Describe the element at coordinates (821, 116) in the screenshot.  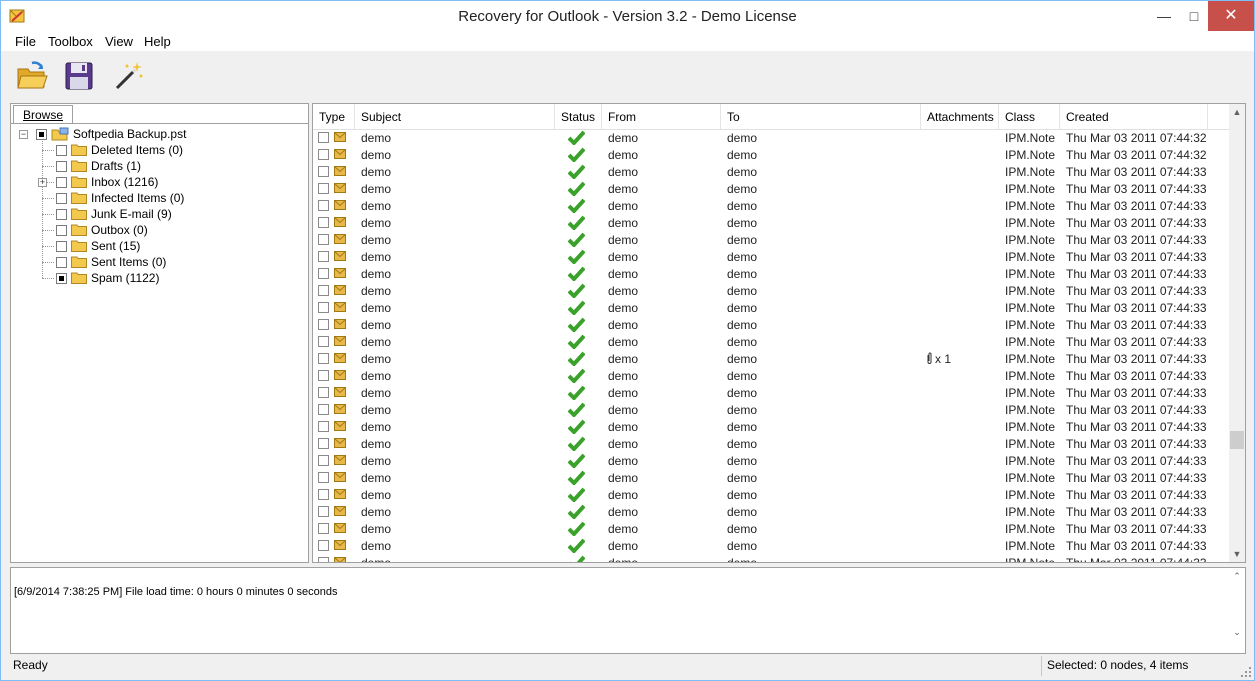
I see `column-header-to: To` at that location.